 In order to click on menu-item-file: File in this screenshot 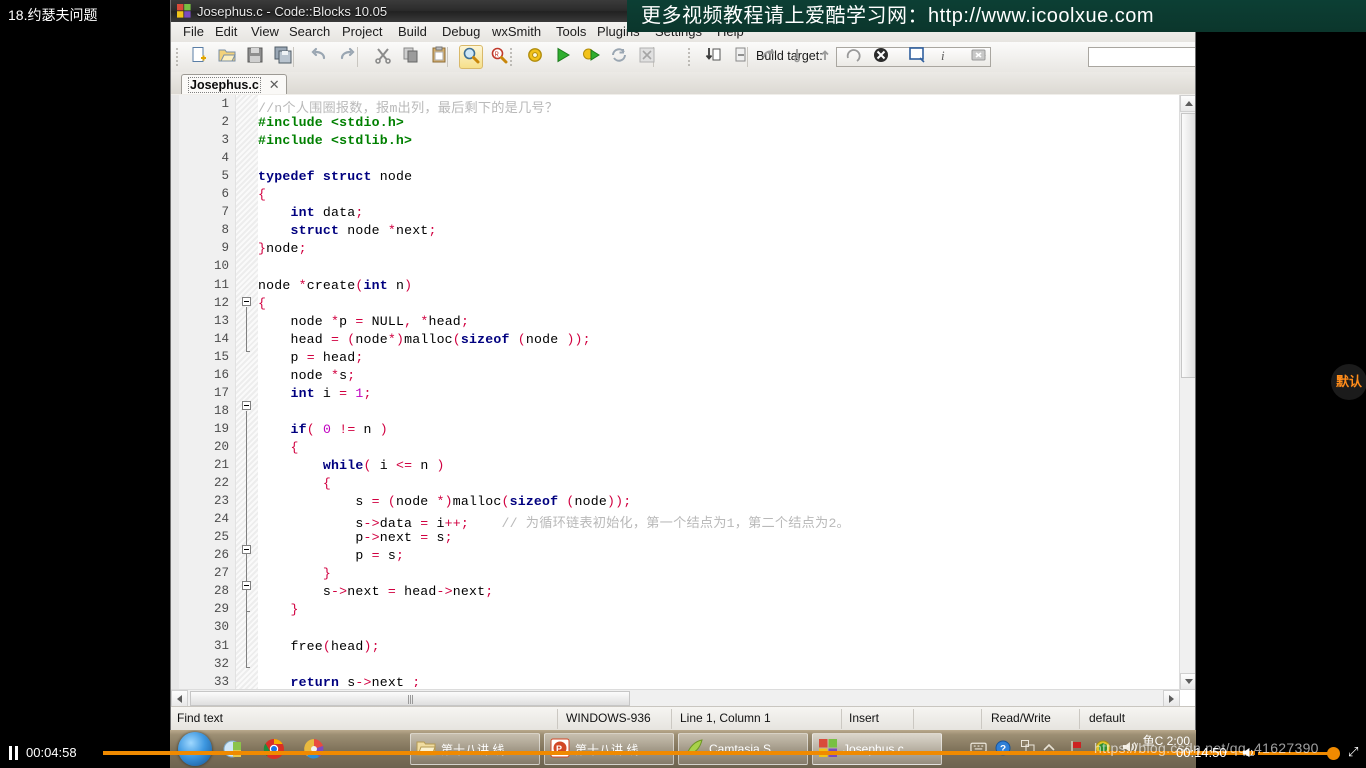, I will do `click(193, 32)`.